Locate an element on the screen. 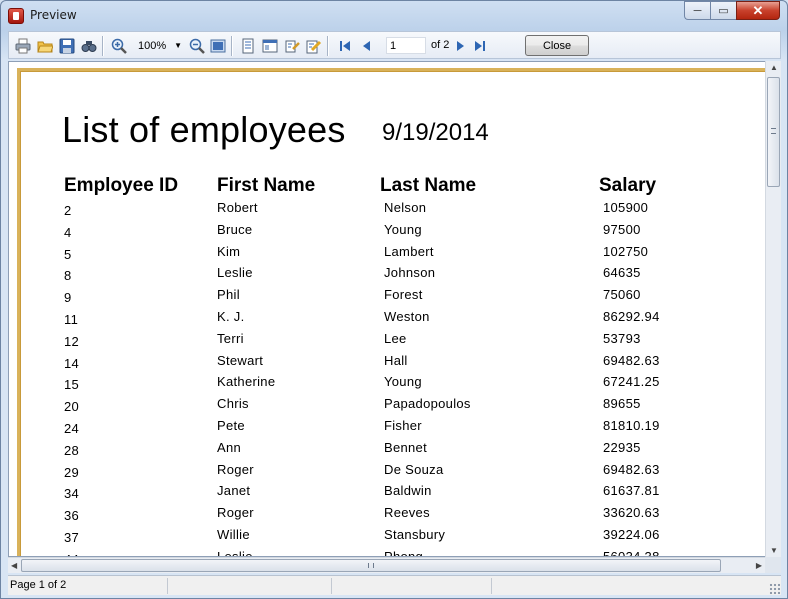 This screenshot has width=788, height=599. resize-grip is located at coordinates (774, 588).